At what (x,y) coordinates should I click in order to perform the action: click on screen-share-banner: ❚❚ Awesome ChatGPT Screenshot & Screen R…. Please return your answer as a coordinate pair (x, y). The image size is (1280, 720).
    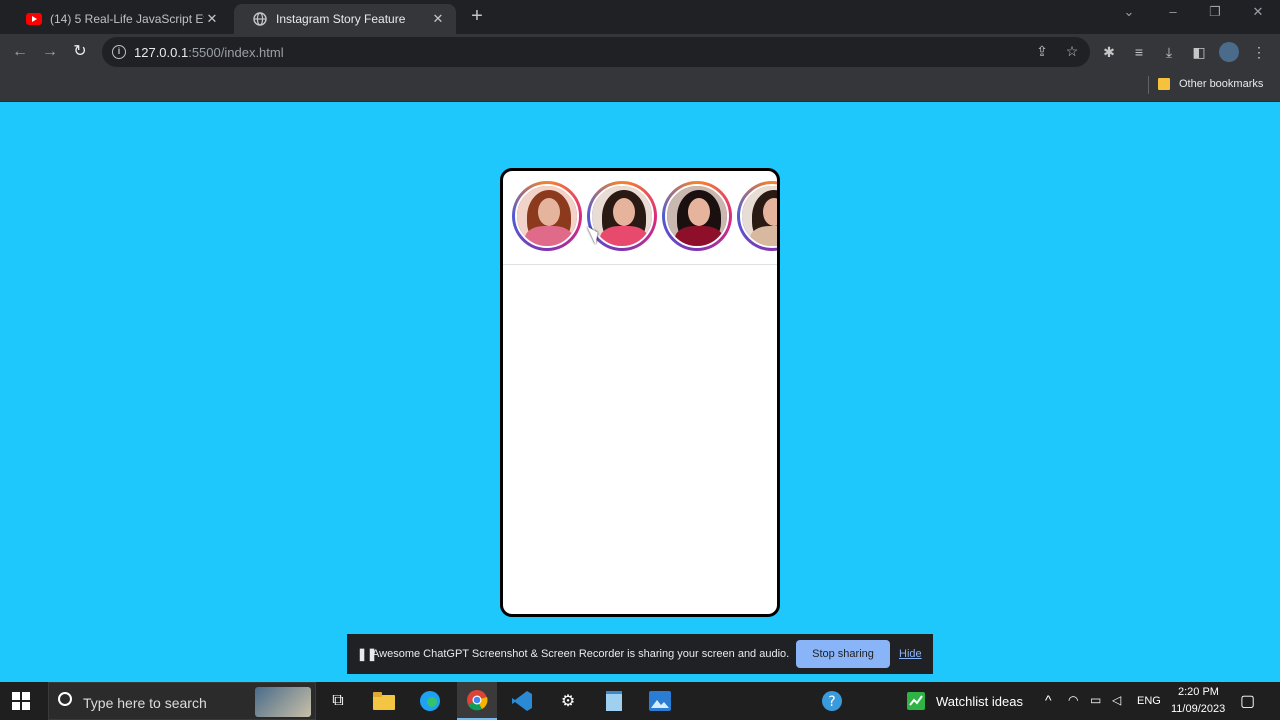
    Looking at the image, I should click on (640, 654).